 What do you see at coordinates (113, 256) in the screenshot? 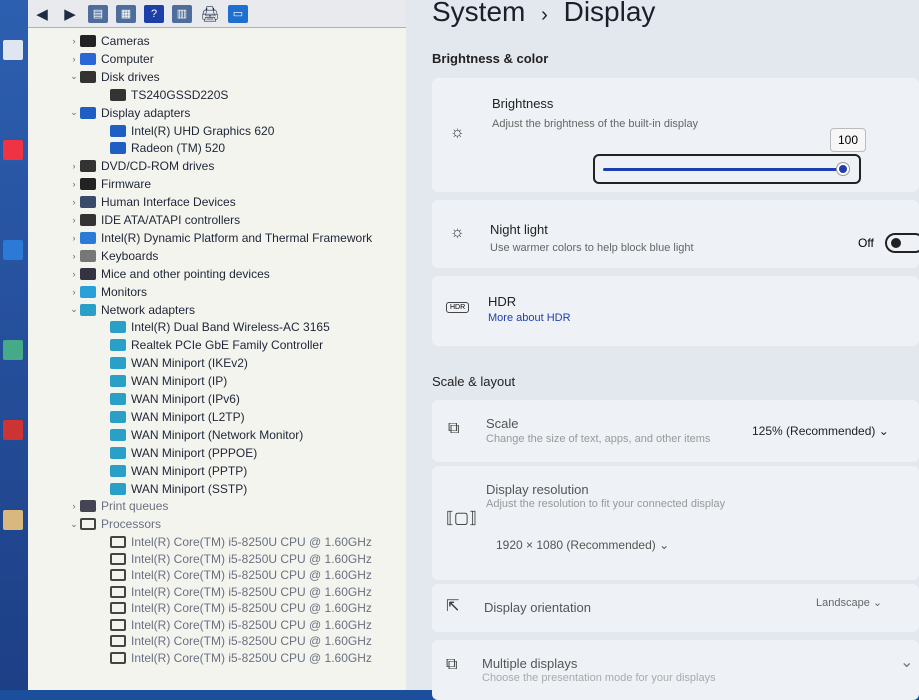
I see `tree-item: › Keyboards` at bounding box center [113, 256].